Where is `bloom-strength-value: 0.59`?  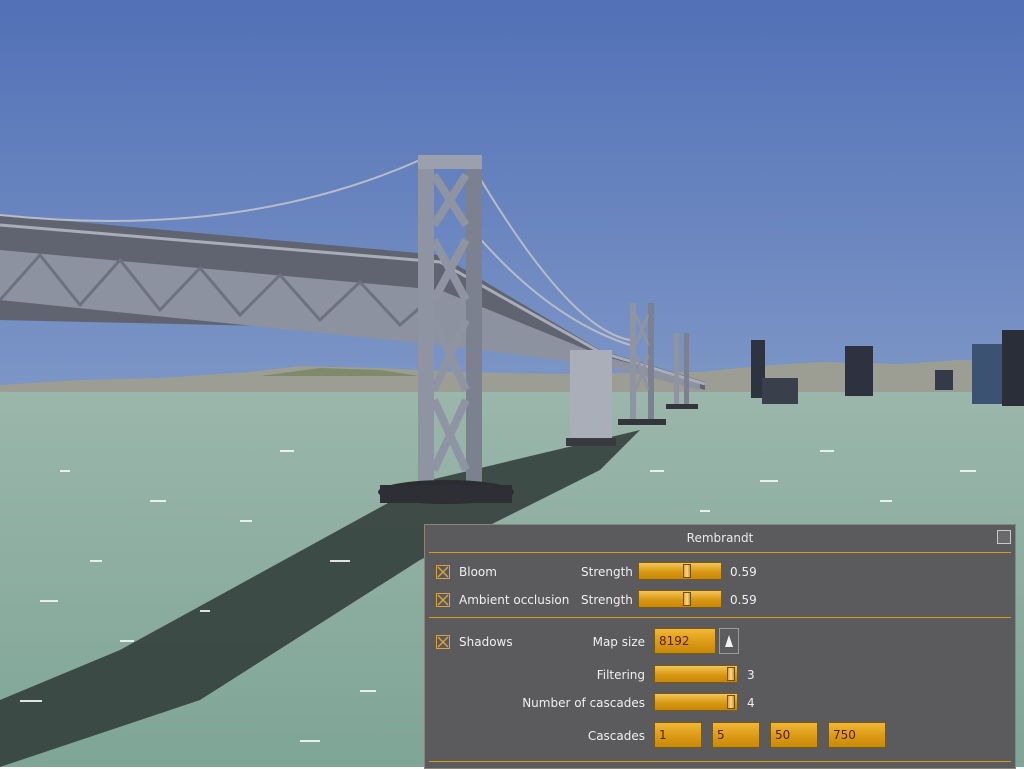 bloom-strength-value: 0.59 is located at coordinates (743, 572).